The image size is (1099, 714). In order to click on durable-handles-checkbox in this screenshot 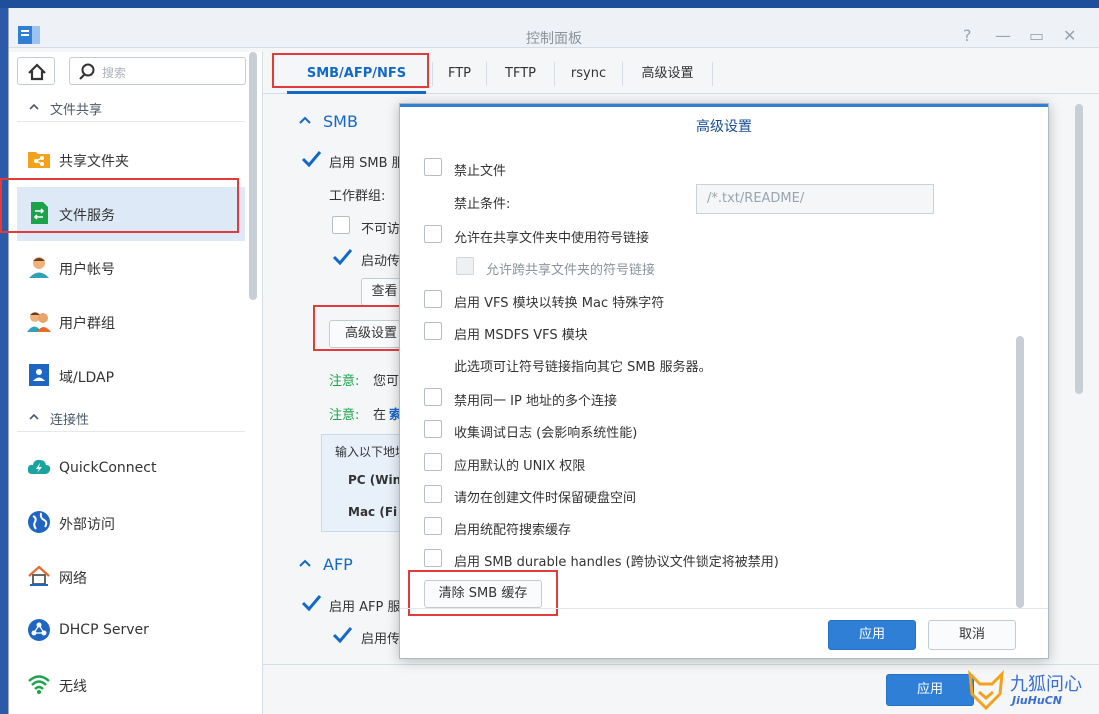, I will do `click(433, 558)`.